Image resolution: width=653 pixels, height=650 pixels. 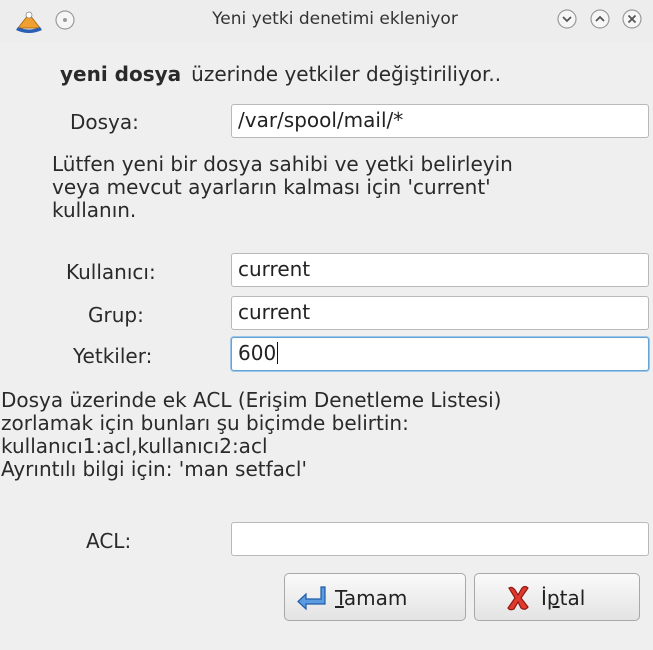 What do you see at coordinates (335, 19) in the screenshot?
I see `window-title: Yeni yetki denetimi ekleniyor` at bounding box center [335, 19].